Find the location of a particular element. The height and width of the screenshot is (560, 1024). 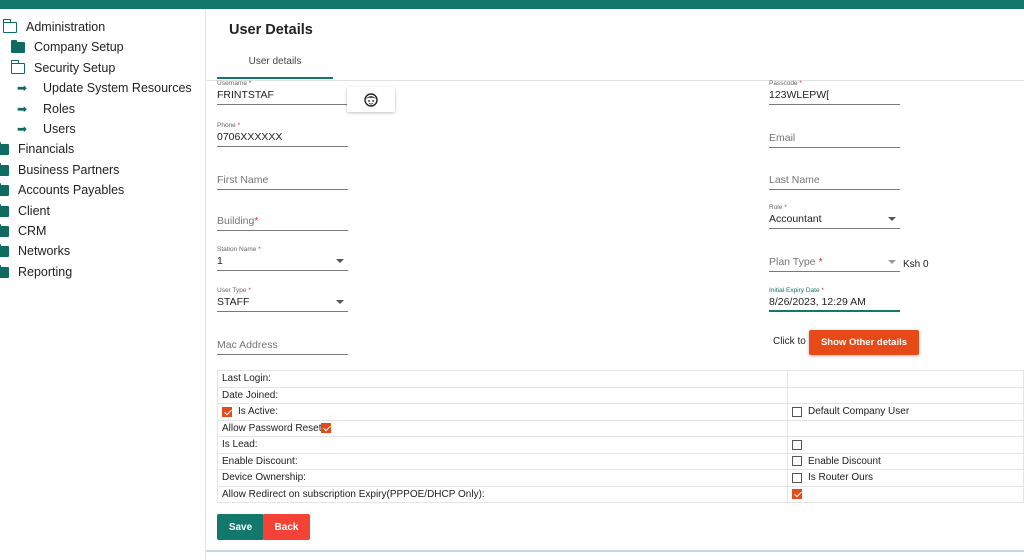

phone-input: 0706XXXXXX is located at coordinates (282, 138).